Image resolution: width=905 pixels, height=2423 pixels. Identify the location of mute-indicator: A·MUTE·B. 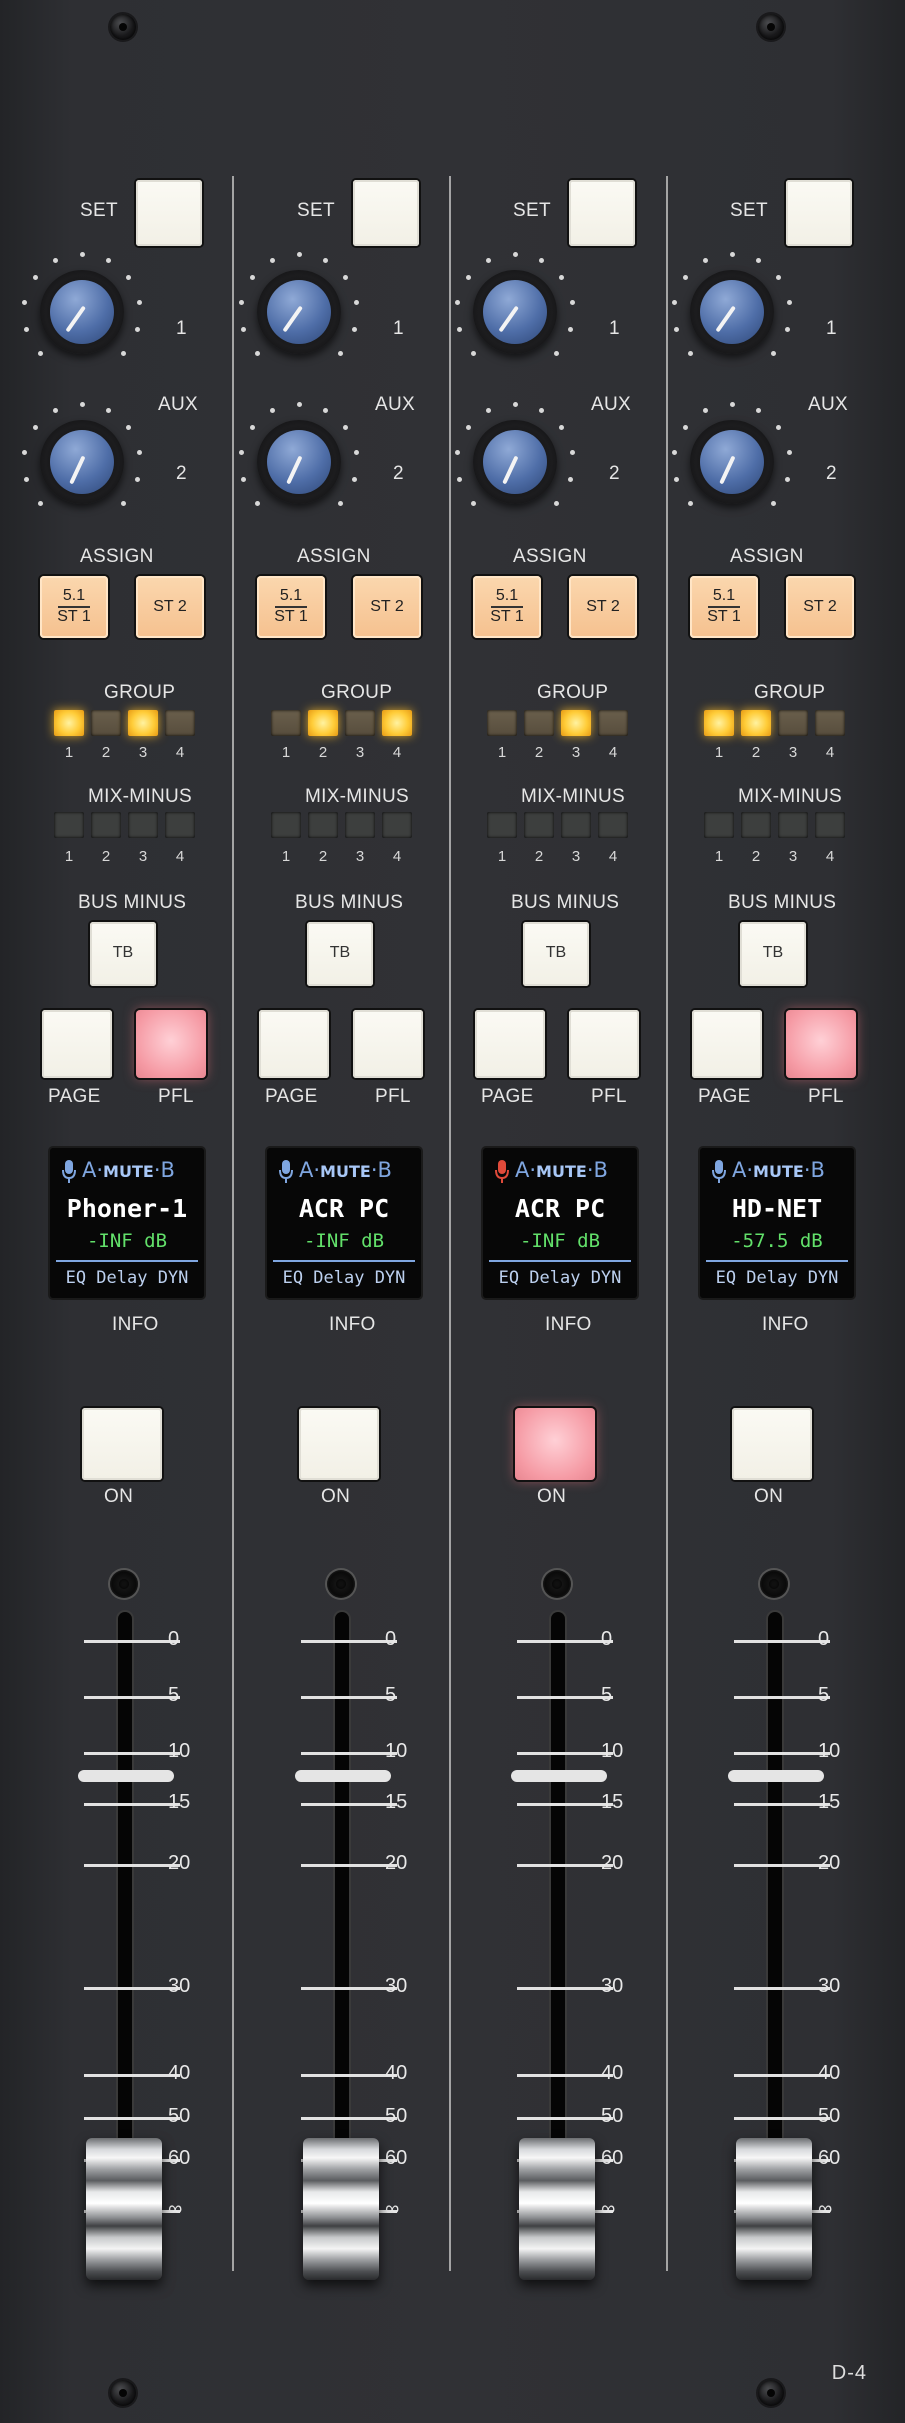
(561, 1170).